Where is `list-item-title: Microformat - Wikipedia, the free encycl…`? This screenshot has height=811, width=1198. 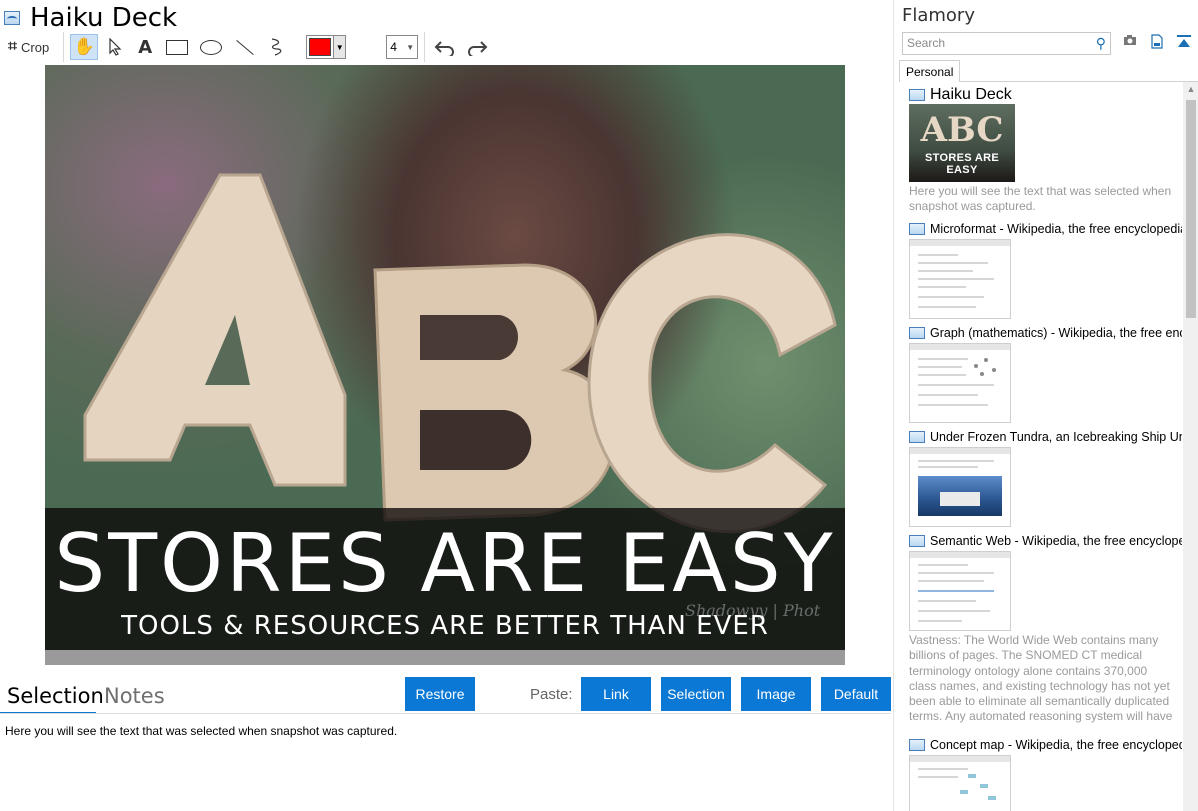
list-item-title: Microformat - Wikipedia, the free encycl… is located at coordinates (1056, 229).